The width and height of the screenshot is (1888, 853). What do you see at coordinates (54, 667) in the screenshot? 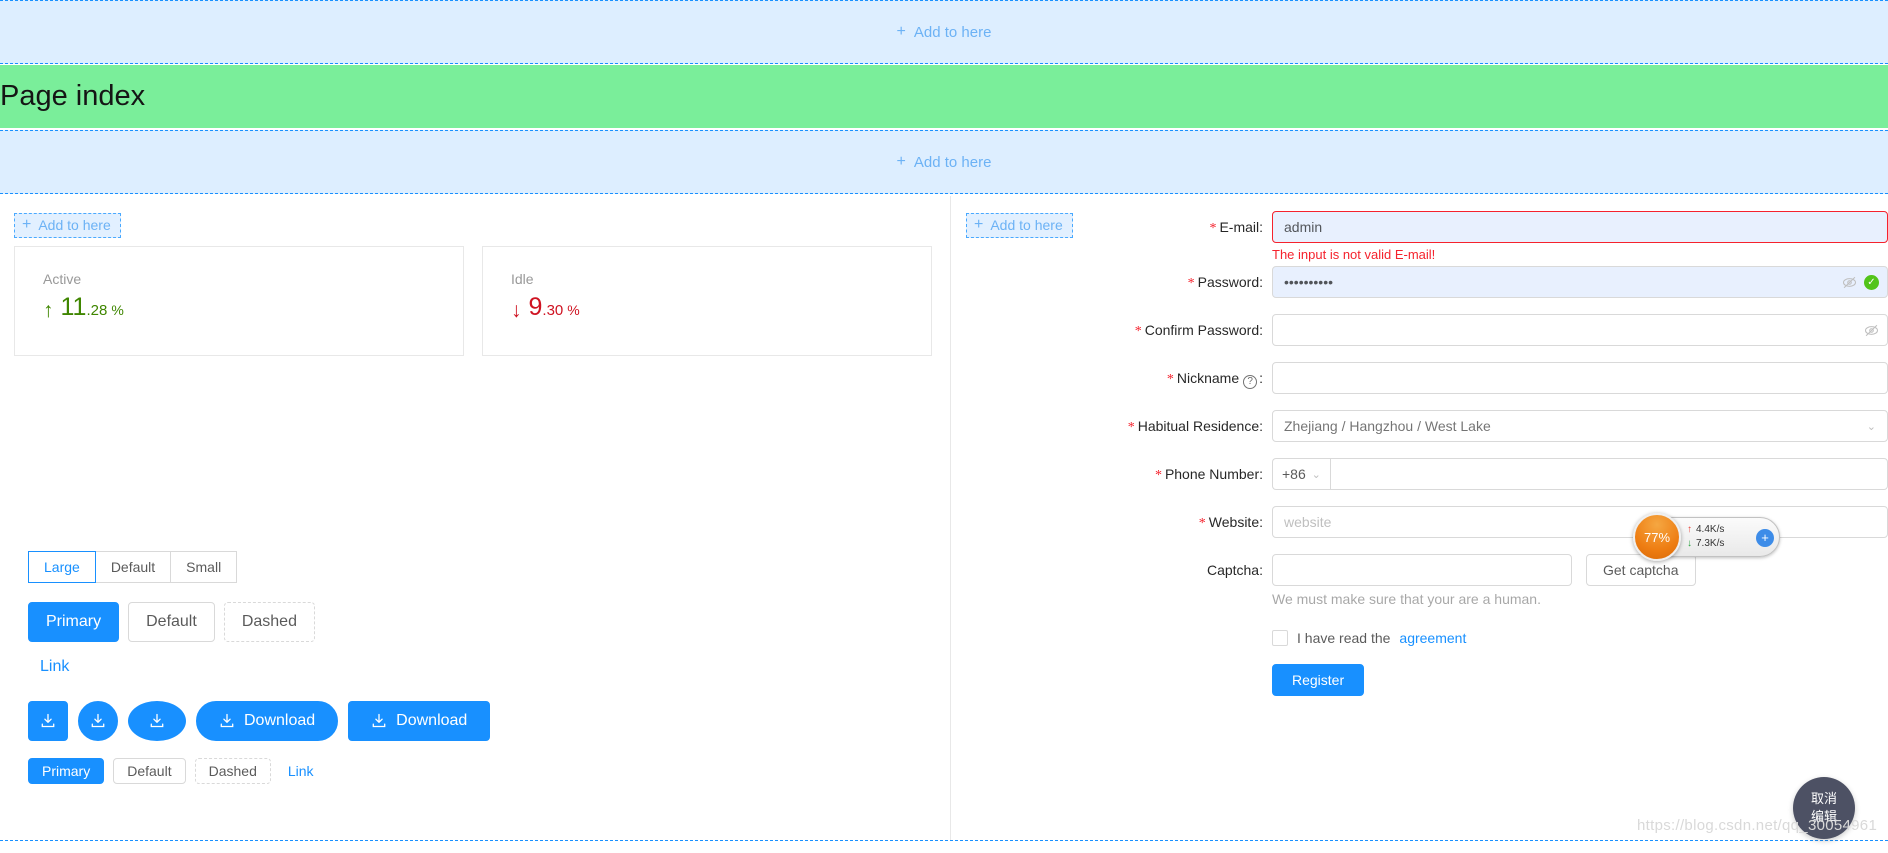
I see `link-button-large: Link` at bounding box center [54, 667].